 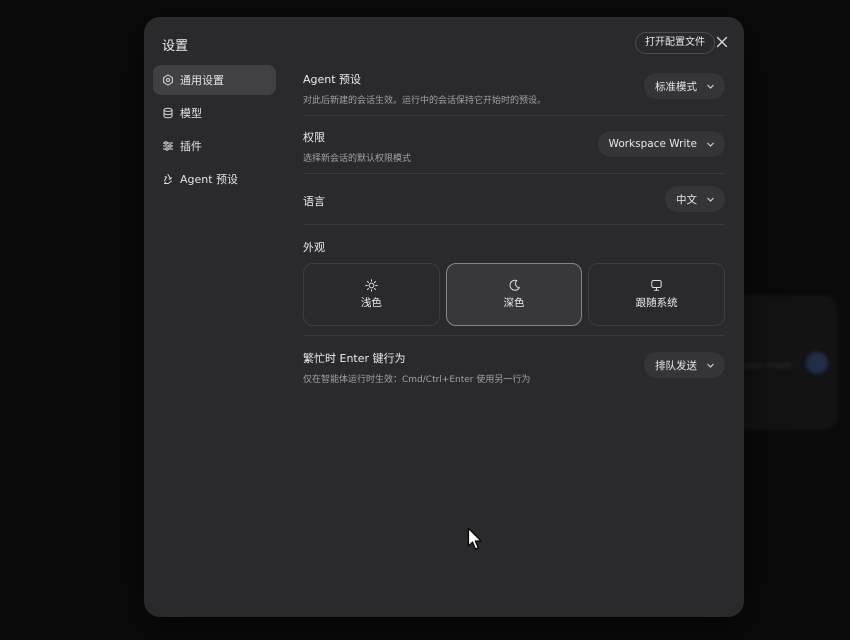 What do you see at coordinates (656, 303) in the screenshot?
I see `theme-label: 跟随系统` at bounding box center [656, 303].